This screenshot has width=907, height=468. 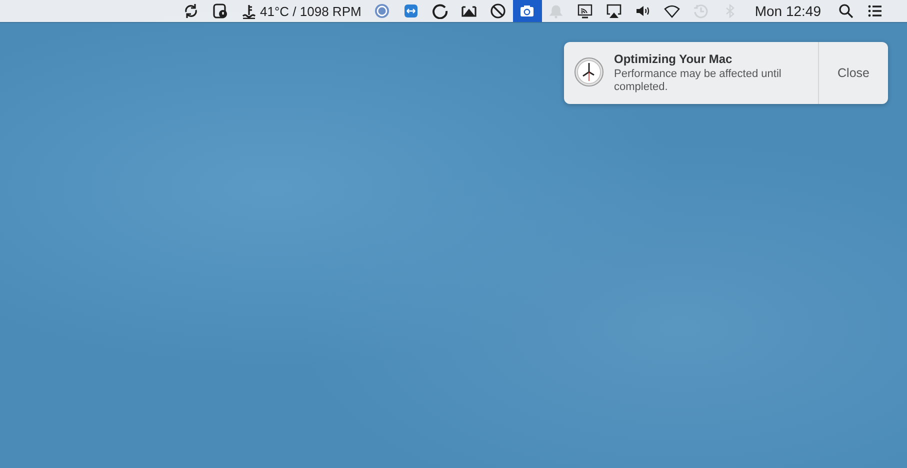 What do you see at coordinates (556, 11) in the screenshot?
I see `bell-icon` at bounding box center [556, 11].